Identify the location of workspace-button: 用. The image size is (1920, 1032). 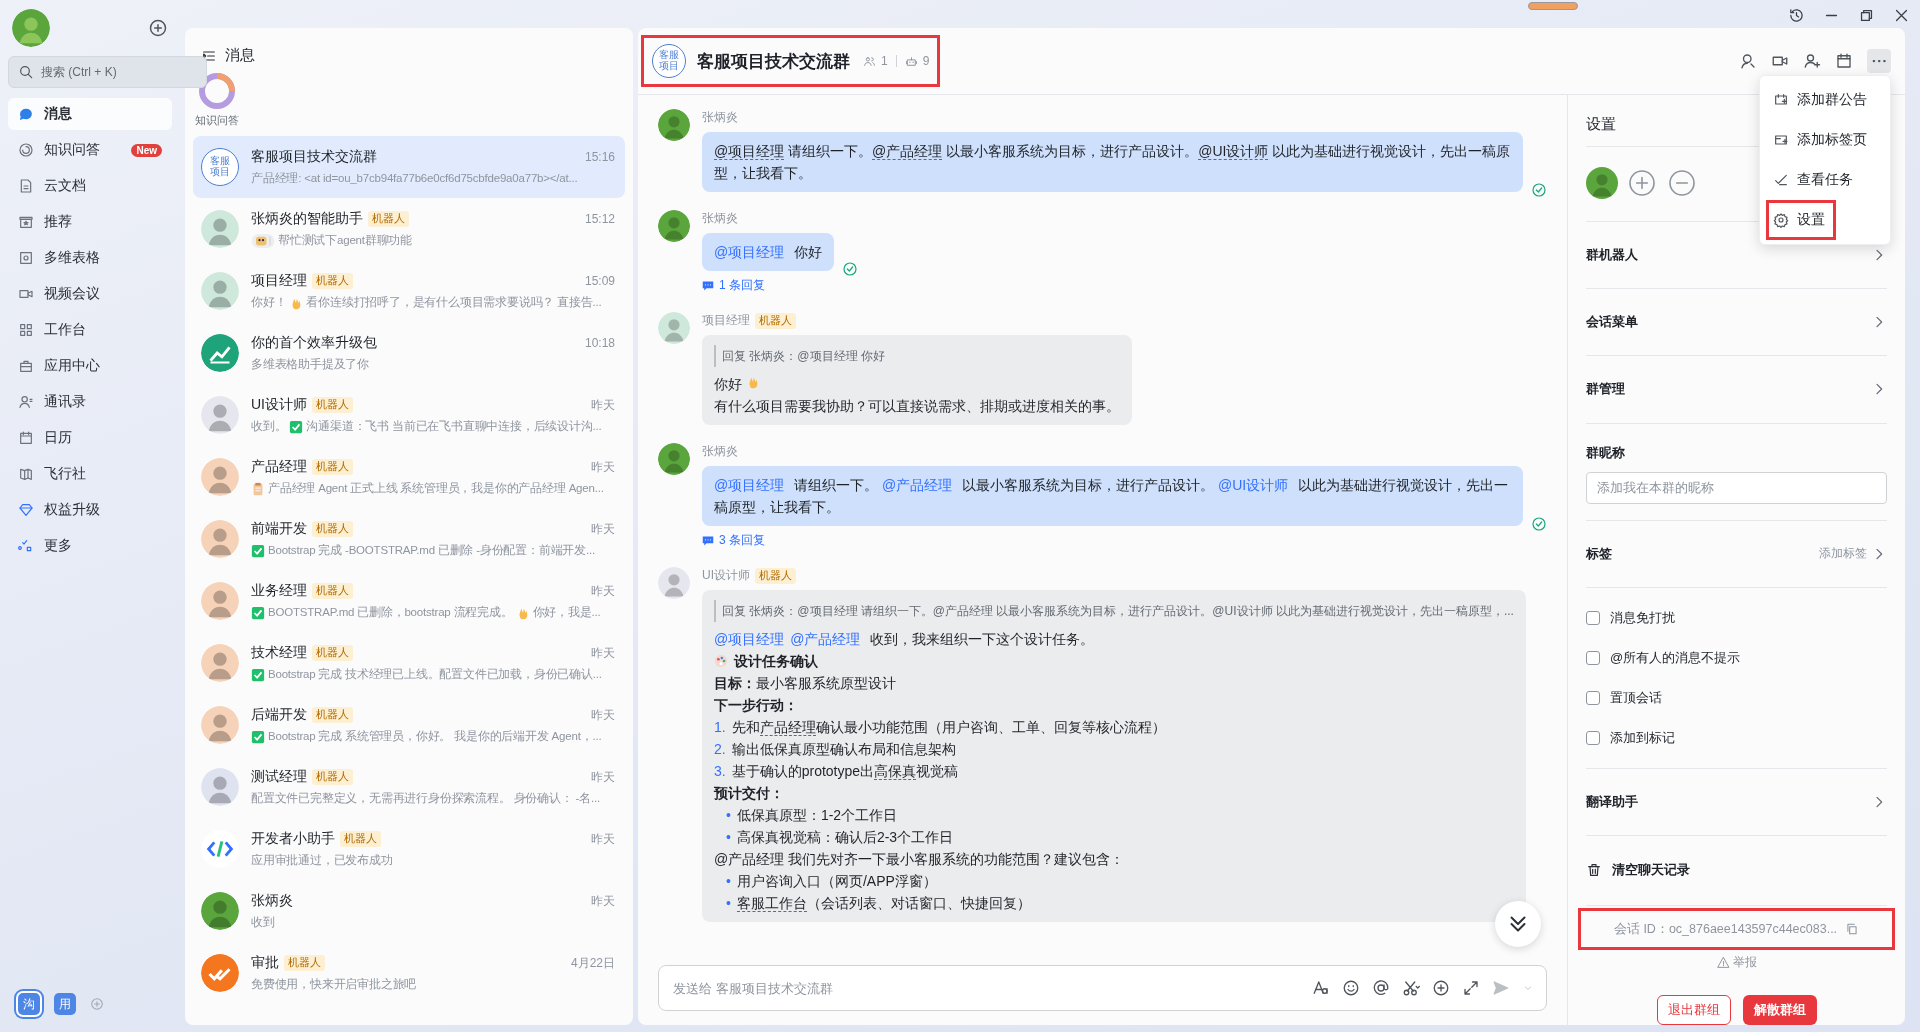
(65, 1004).